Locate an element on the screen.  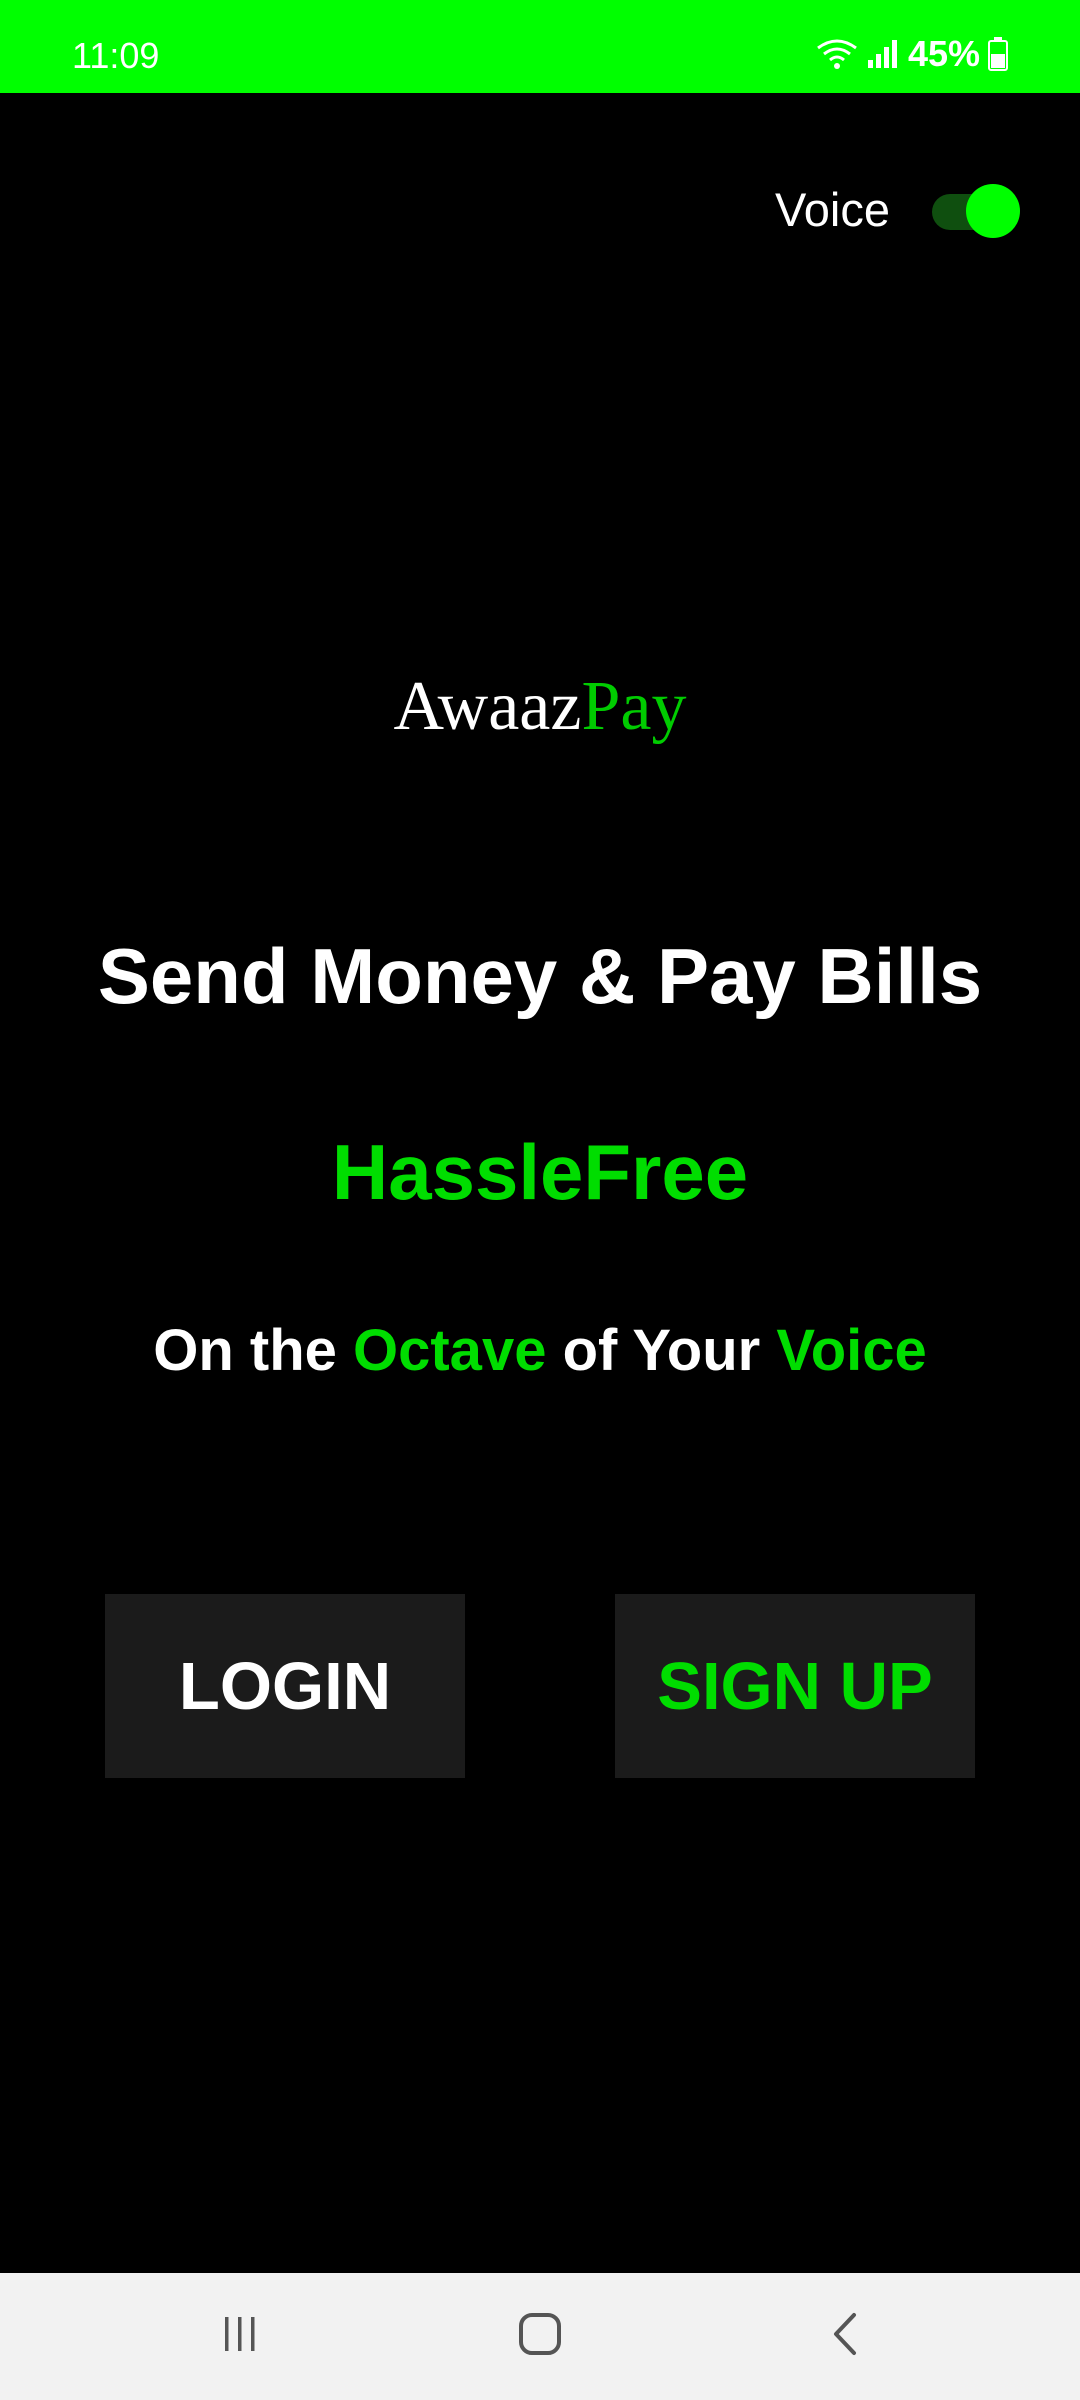
recent-apps-button is located at coordinates (240, 2336).